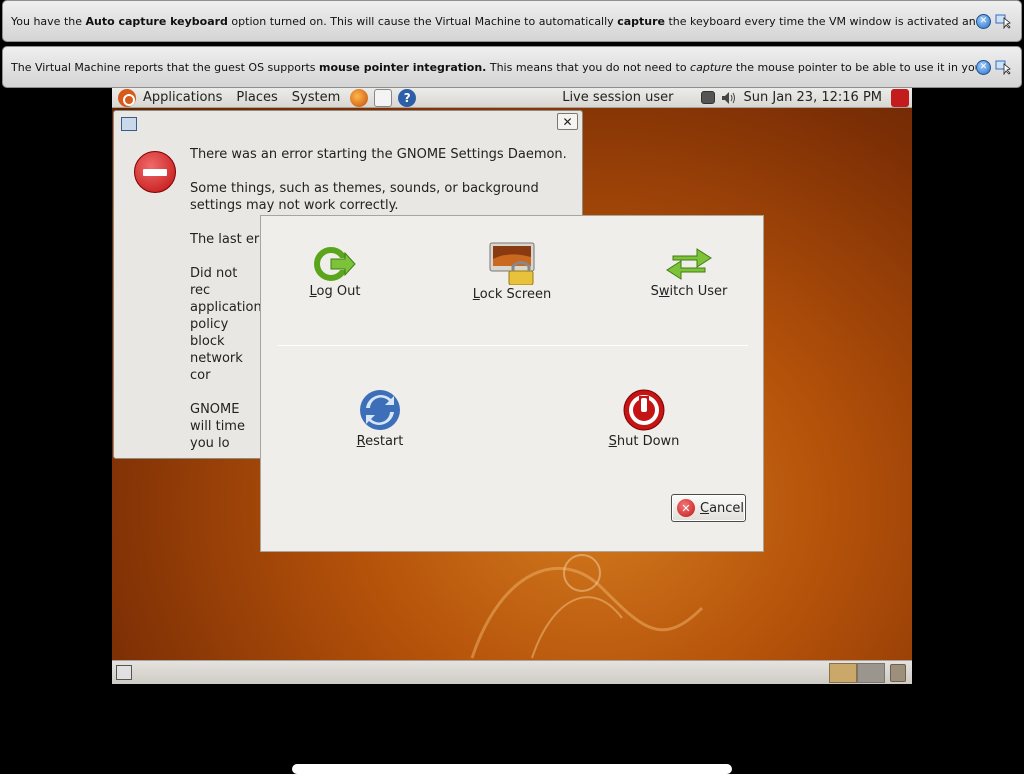 This screenshot has width=1024, height=774. What do you see at coordinates (127, 97) in the screenshot?
I see `ubuntu-logo-icon` at bounding box center [127, 97].